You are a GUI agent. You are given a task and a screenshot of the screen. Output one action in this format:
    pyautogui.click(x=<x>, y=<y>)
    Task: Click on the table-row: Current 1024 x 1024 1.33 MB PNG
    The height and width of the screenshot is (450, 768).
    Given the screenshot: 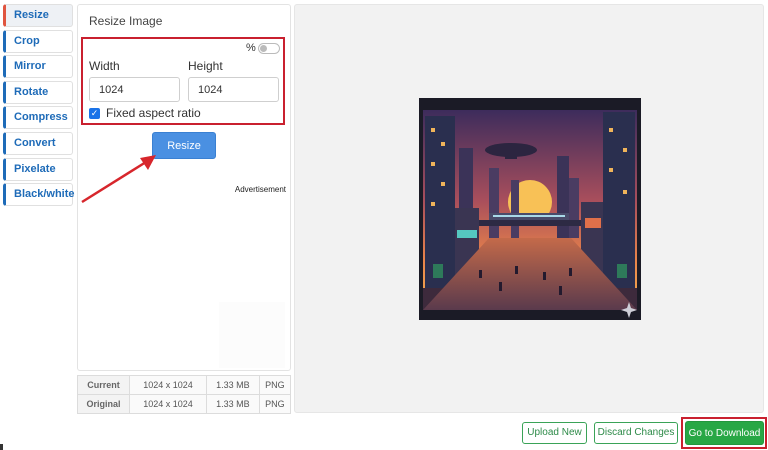 What is the action you would take?
    pyautogui.click(x=184, y=385)
    